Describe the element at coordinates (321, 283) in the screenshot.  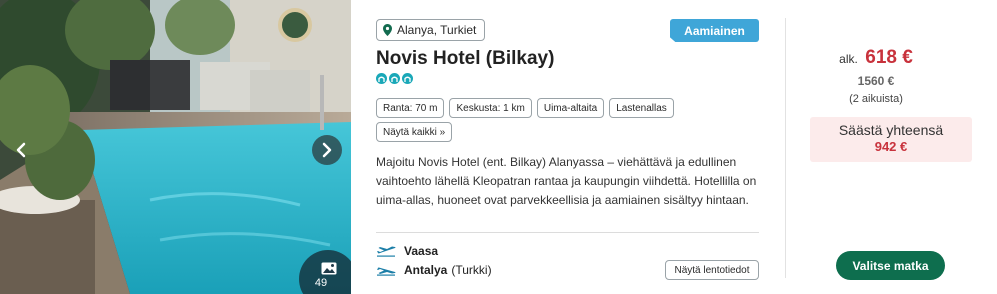
I see `photo-count: 49` at that location.